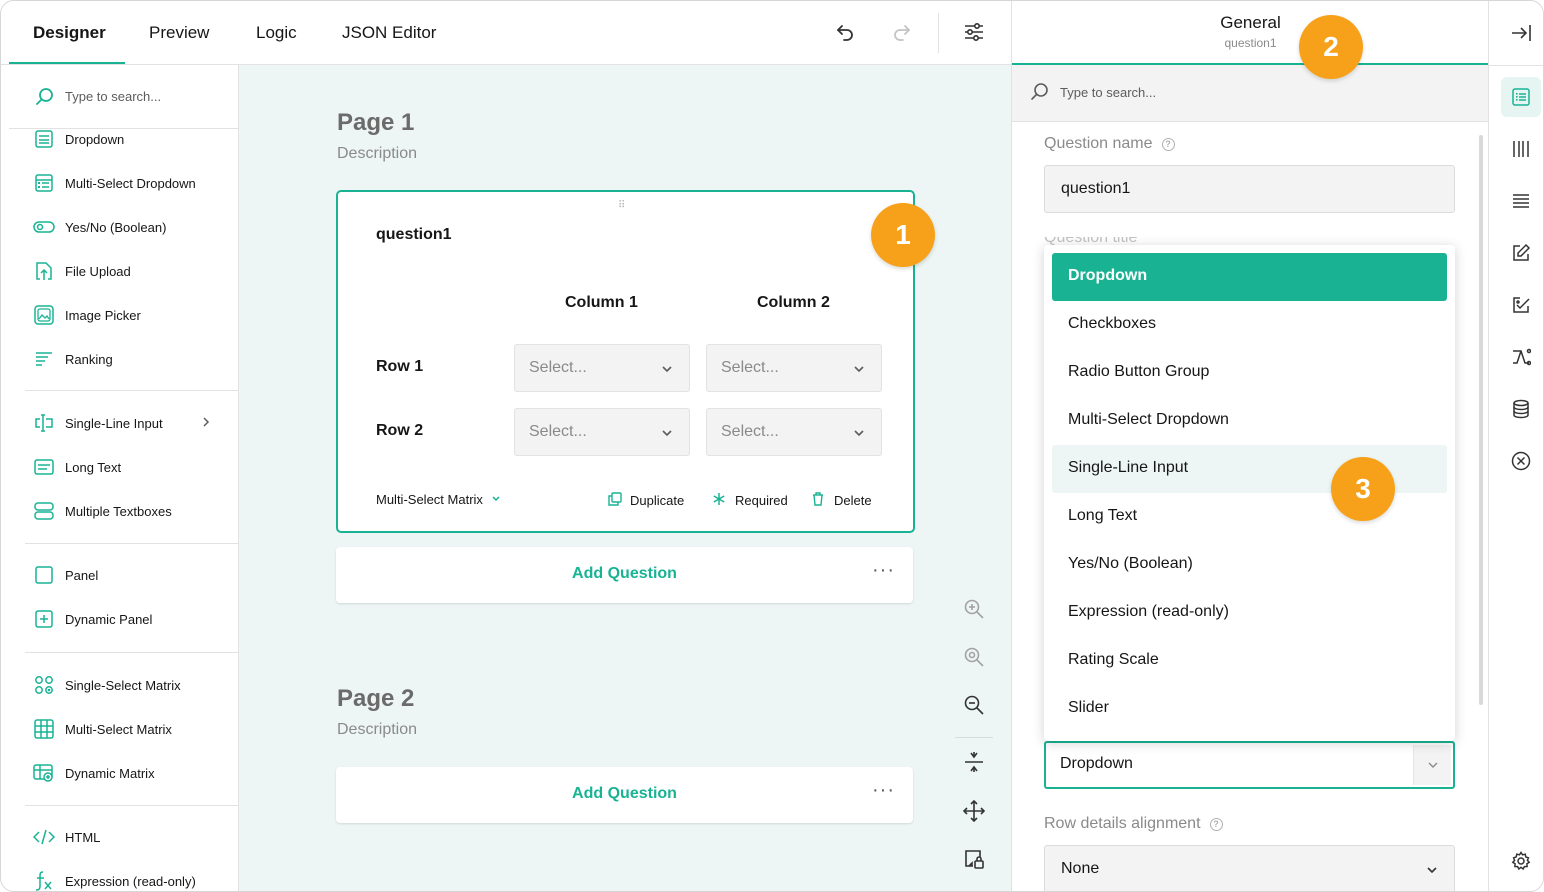 Image resolution: width=1544 pixels, height=892 pixels. What do you see at coordinates (646, 500) in the screenshot?
I see `duplicate-button: Duplicate` at bounding box center [646, 500].